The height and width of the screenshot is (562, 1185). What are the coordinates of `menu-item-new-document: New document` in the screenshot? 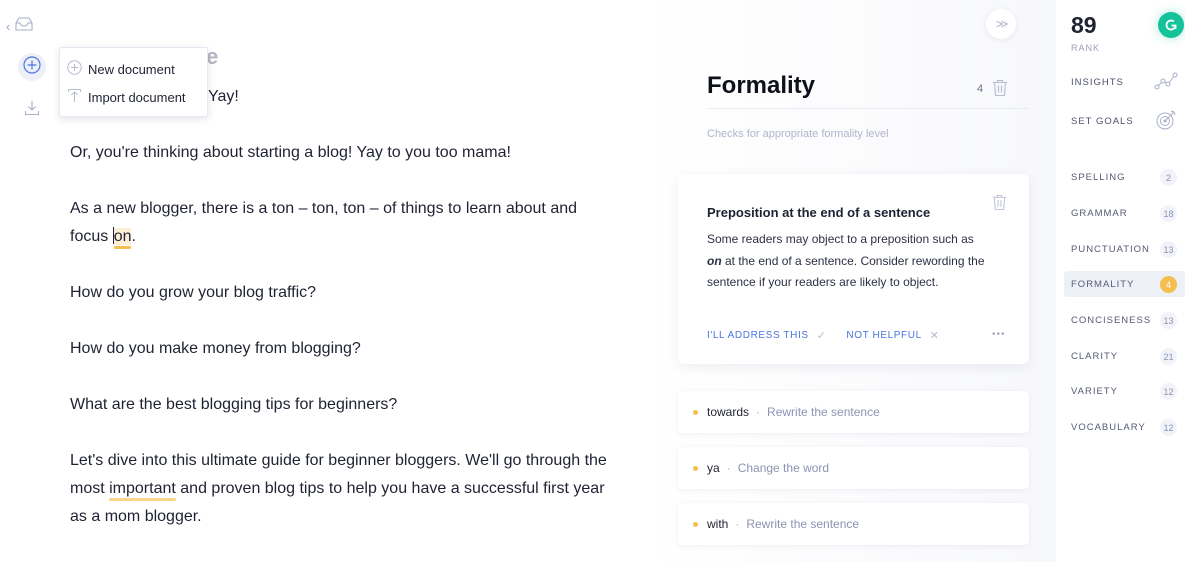 It's located at (133, 69).